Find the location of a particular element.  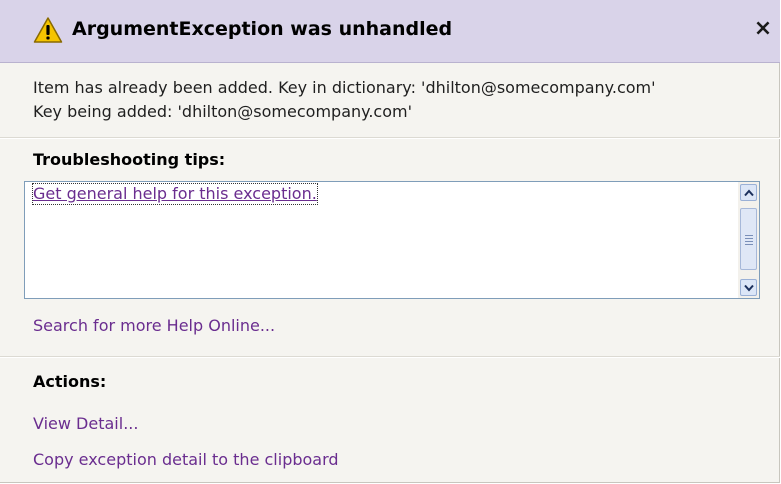

title-bar: ArgumentException was unhandled × is located at coordinates (390, 31).